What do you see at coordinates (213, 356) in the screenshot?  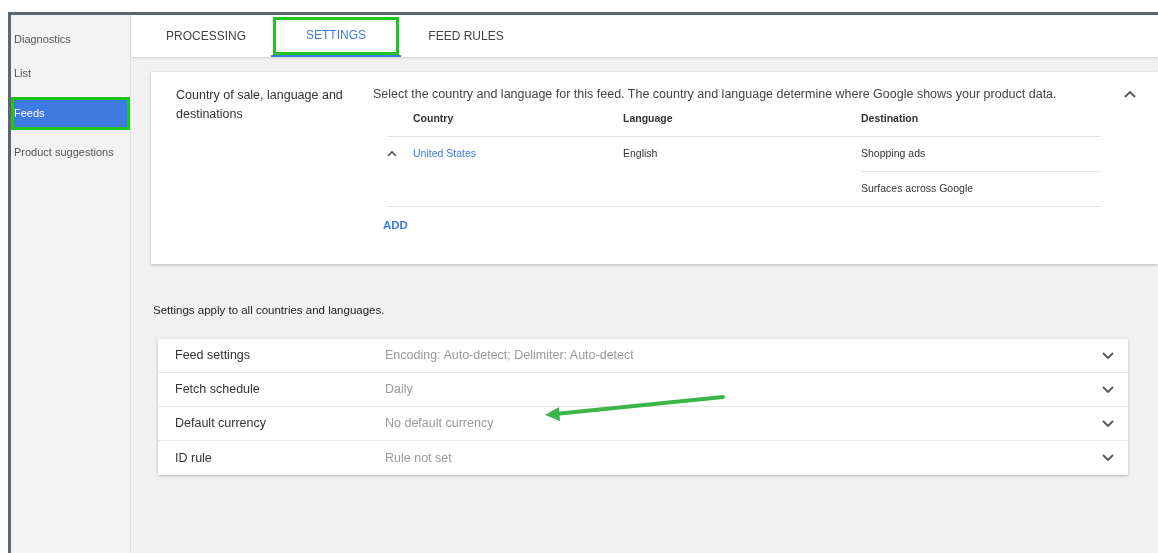 I see `setting-label: Feed settings` at bounding box center [213, 356].